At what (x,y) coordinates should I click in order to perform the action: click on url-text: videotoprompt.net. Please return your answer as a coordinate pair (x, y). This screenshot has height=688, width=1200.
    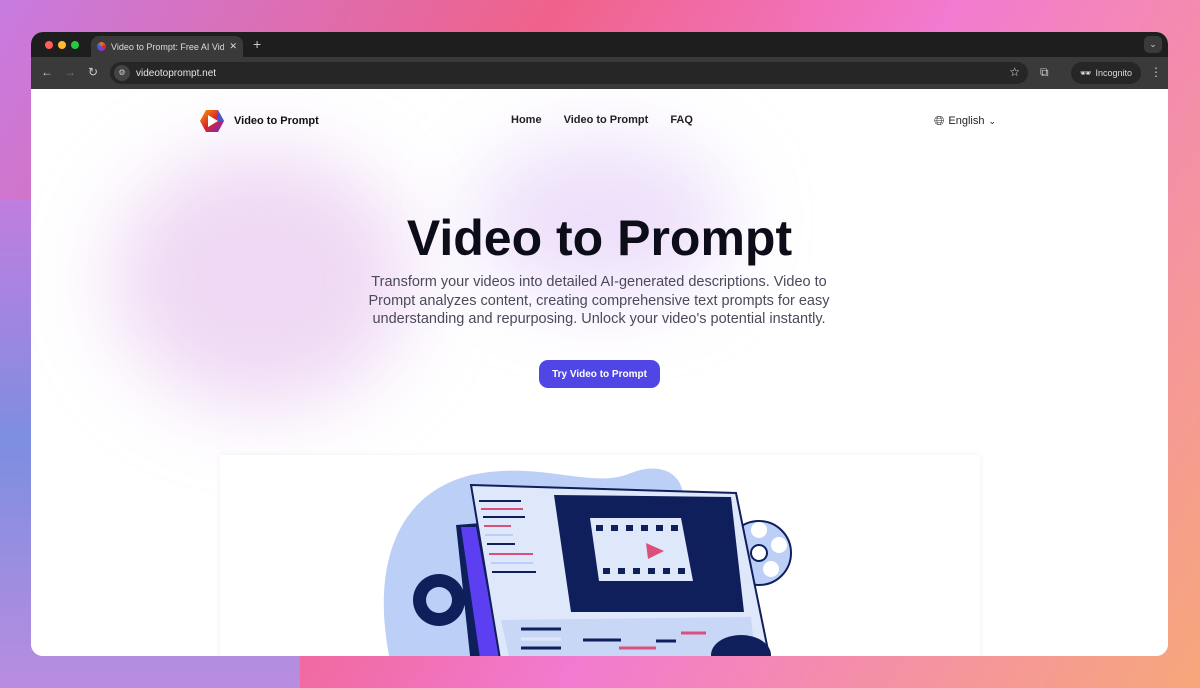
    Looking at the image, I should click on (176, 73).